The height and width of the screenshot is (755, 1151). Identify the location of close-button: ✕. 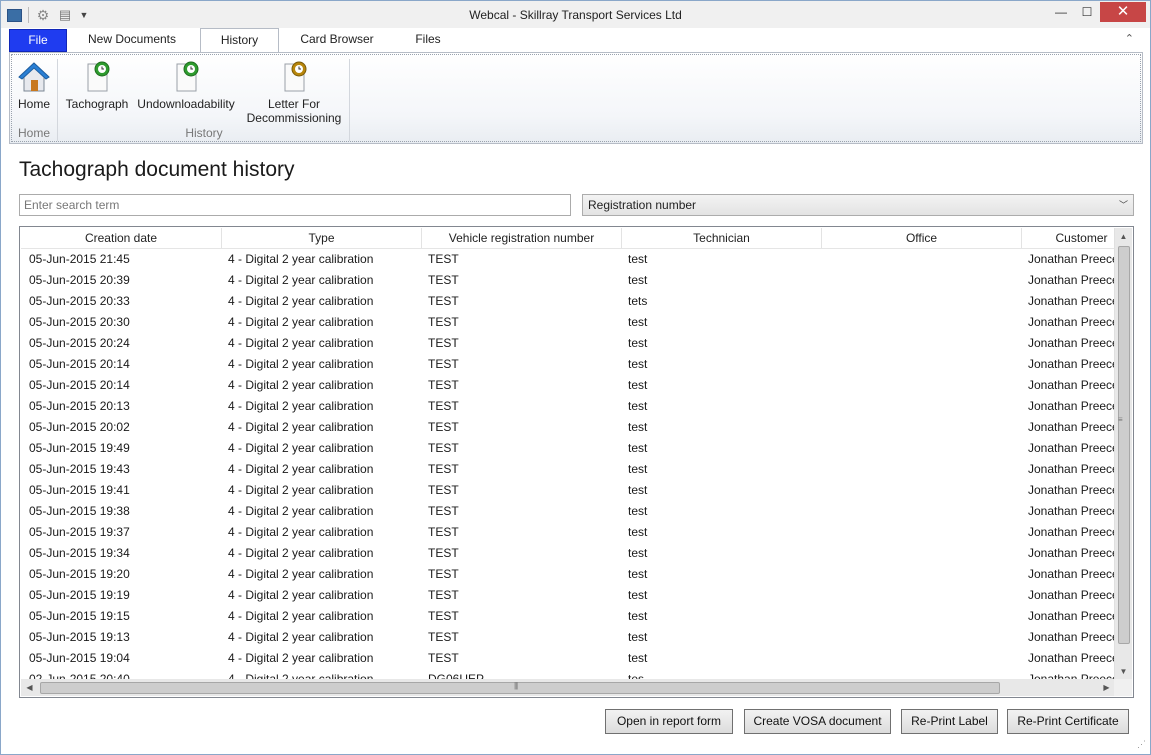
(1123, 12).